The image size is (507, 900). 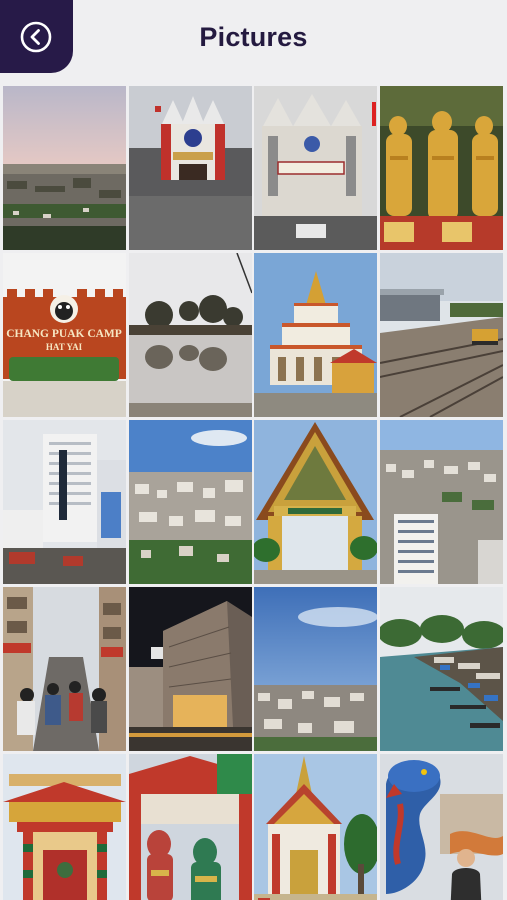 I want to click on photo-station-clock-tower, so click(x=190, y=168).